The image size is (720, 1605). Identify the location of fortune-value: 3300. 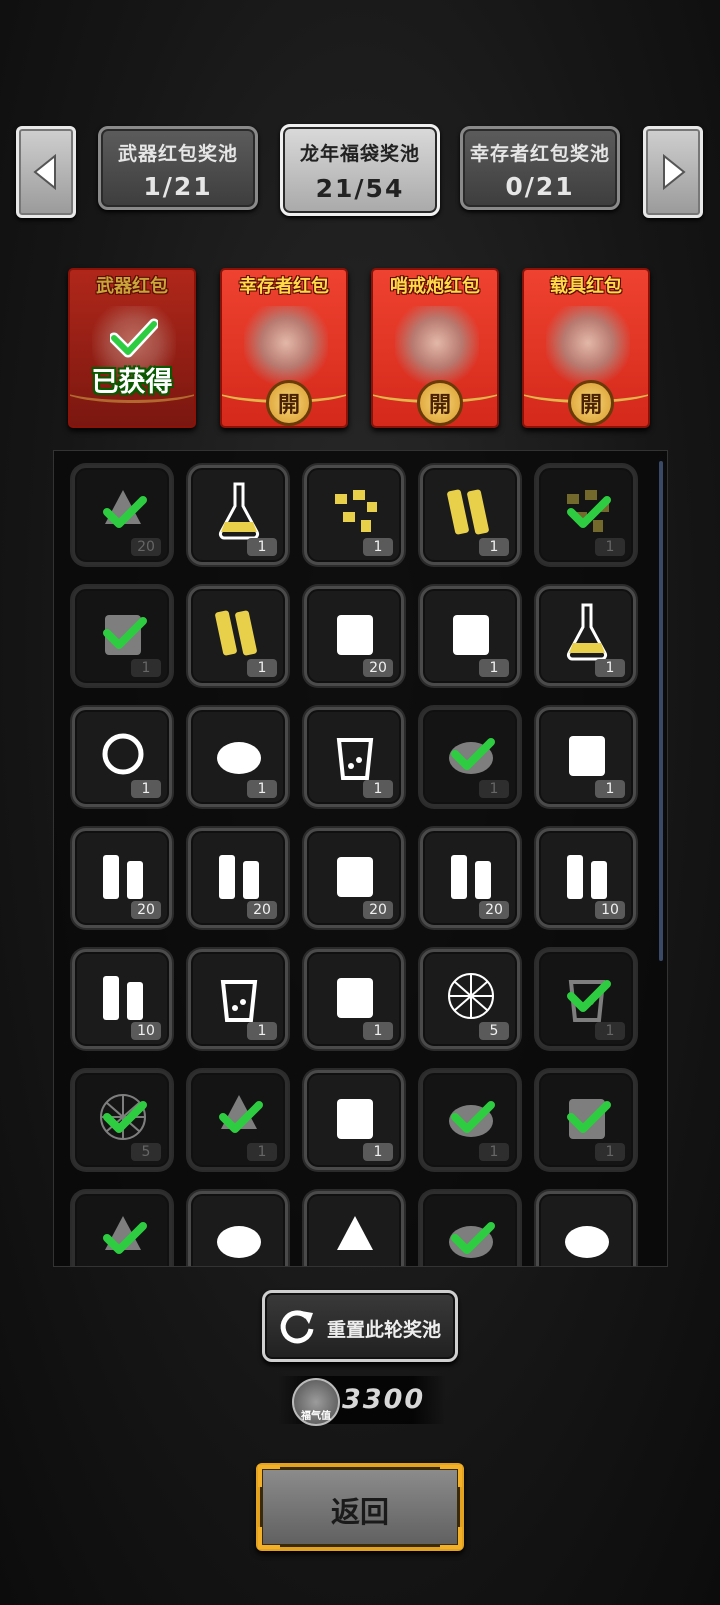
(384, 1399).